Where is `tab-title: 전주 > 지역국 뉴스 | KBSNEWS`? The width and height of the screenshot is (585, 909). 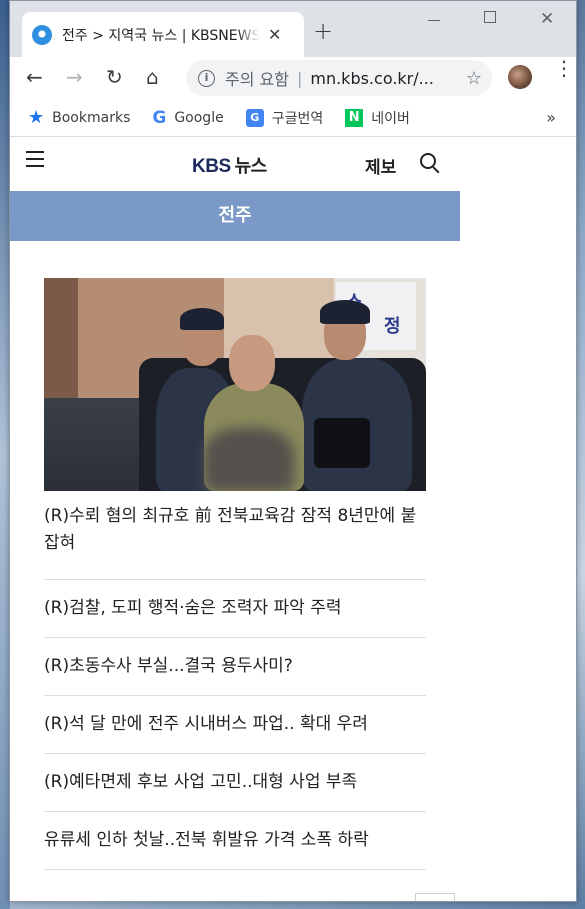
tab-title: 전주 > 지역국 뉴스 | KBSNEWS is located at coordinates (161, 35).